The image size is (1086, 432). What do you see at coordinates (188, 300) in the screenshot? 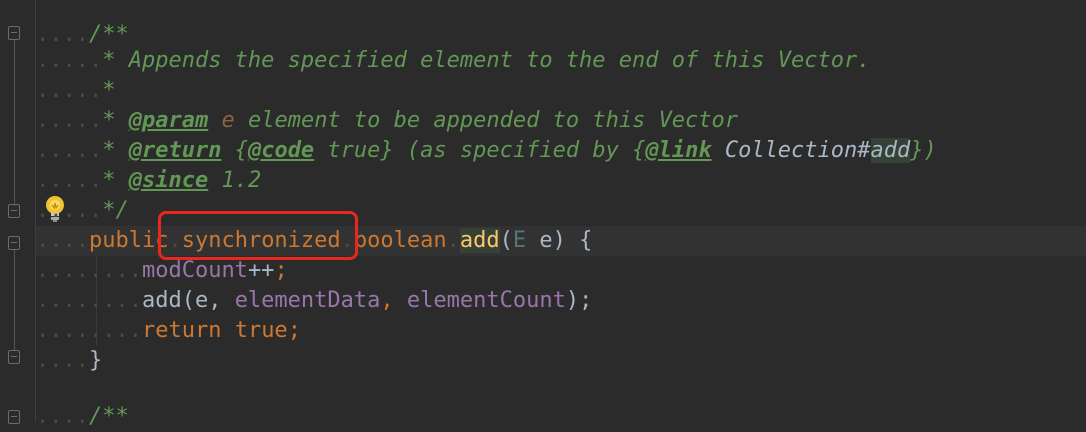
I see `method-call: add(e,` at bounding box center [188, 300].